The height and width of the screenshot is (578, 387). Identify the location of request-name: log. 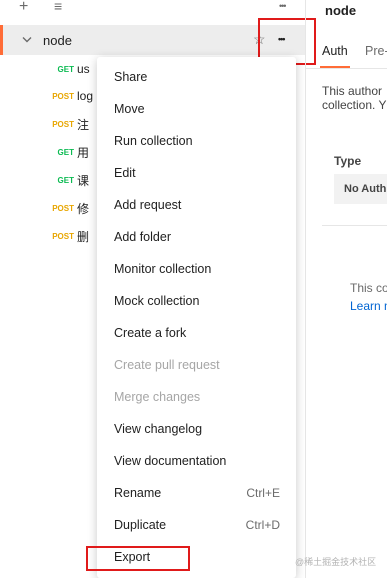
(85, 96).